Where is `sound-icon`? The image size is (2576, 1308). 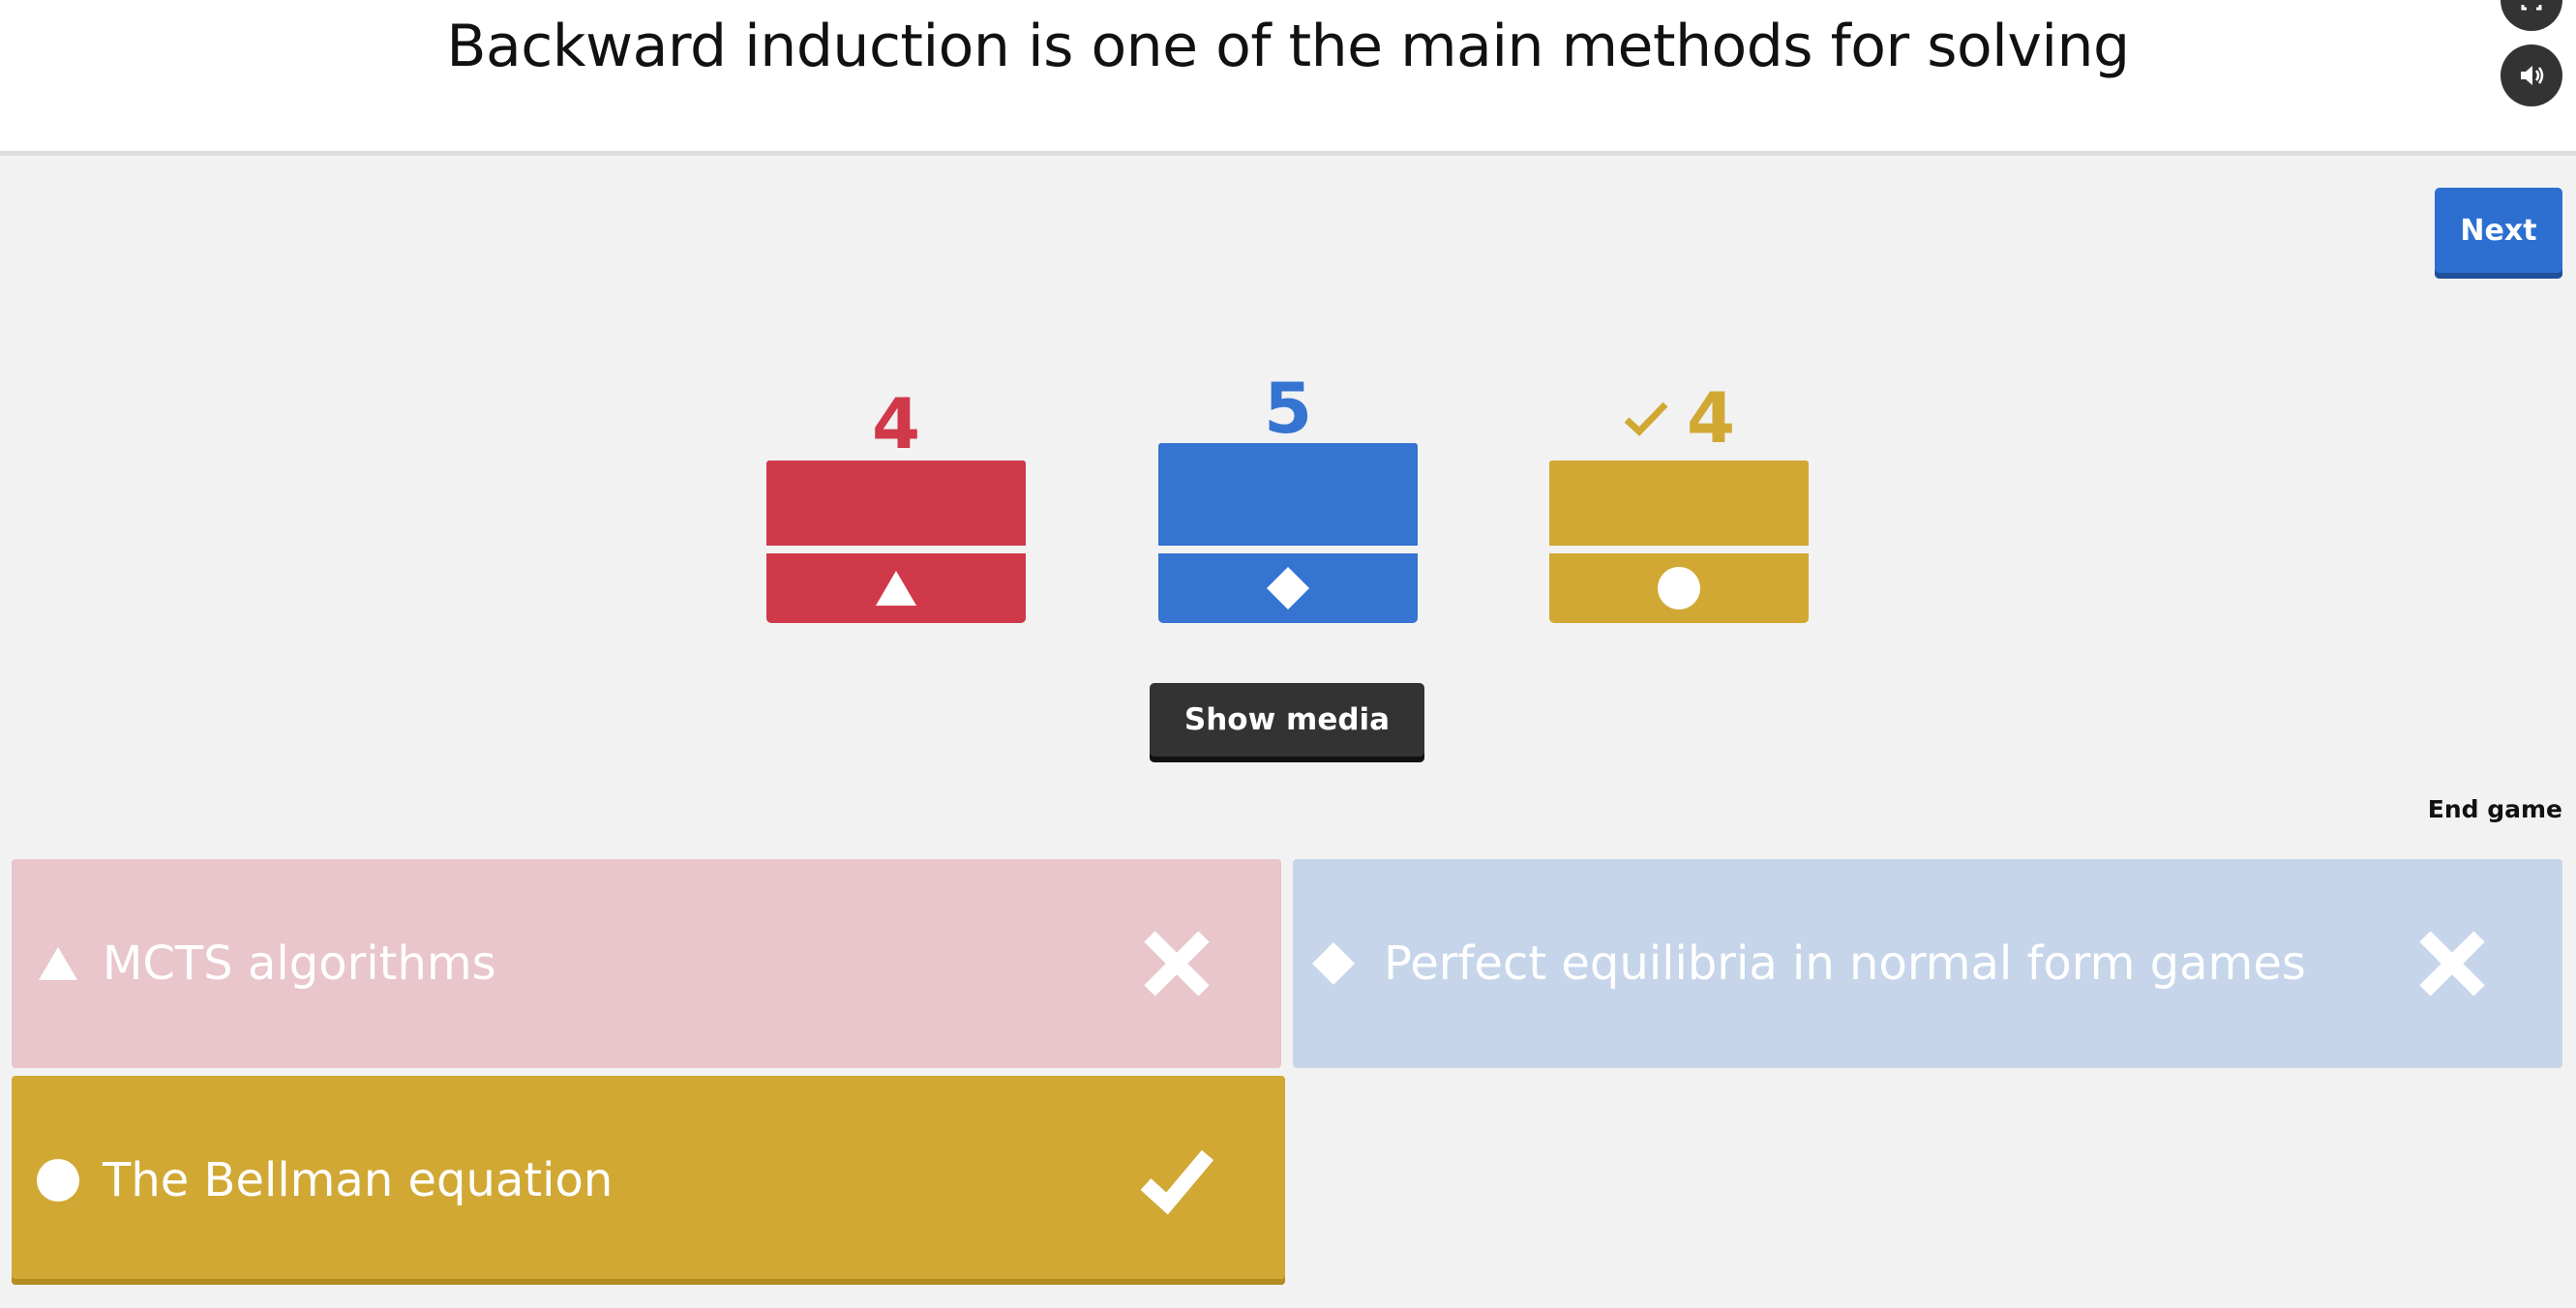
sound-icon is located at coordinates (2532, 75).